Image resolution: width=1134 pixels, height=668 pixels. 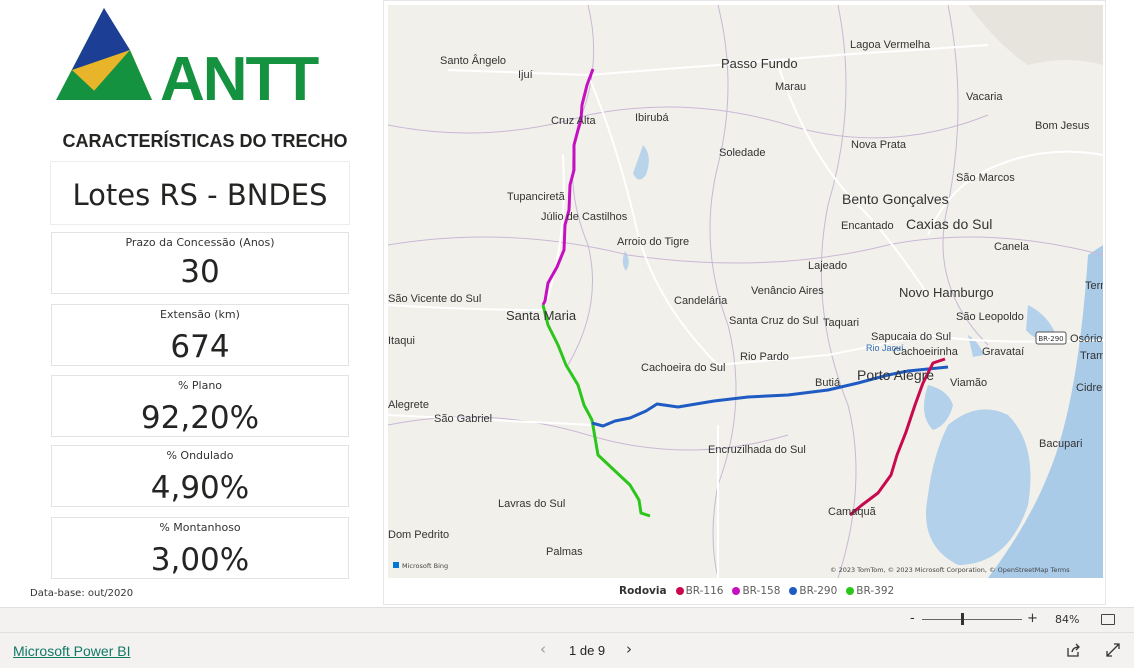 What do you see at coordinates (890, 45) in the screenshot?
I see `city-label: Lagoa Vermelha` at bounding box center [890, 45].